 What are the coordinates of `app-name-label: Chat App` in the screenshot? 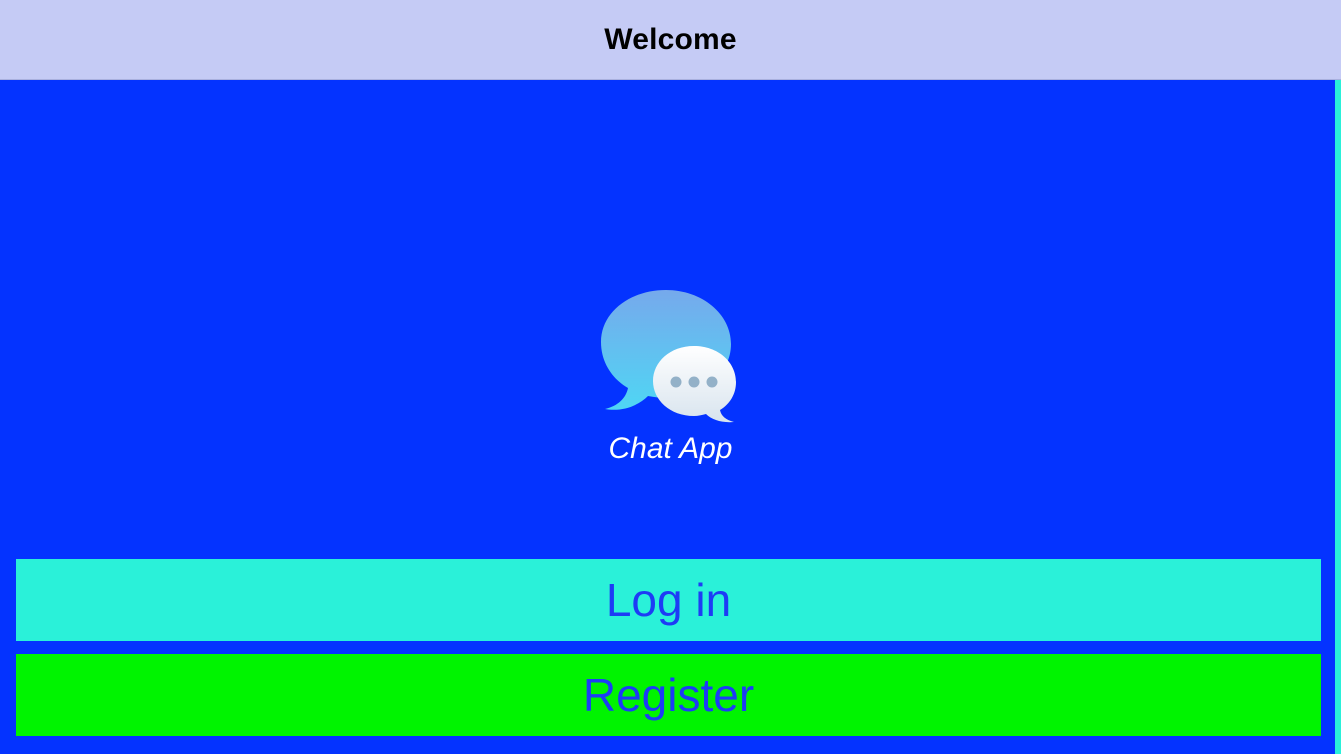 It's located at (670, 448).